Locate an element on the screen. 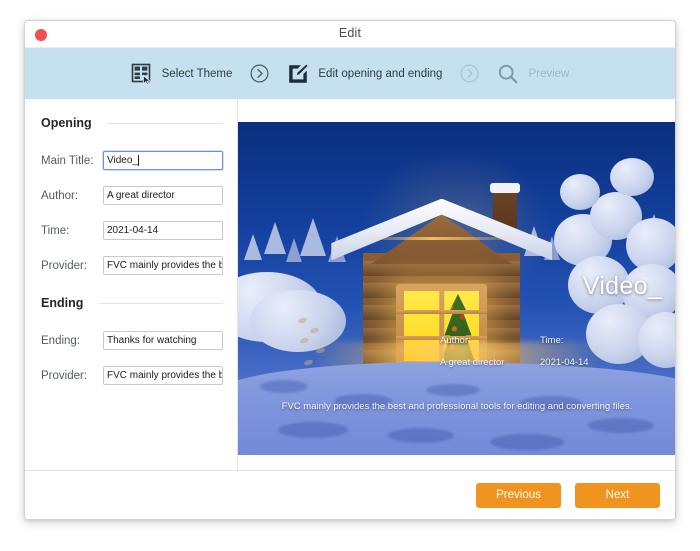 Image resolution: width=700 pixels, height=551 pixels. toolbar-step-label: Preview is located at coordinates (549, 73).